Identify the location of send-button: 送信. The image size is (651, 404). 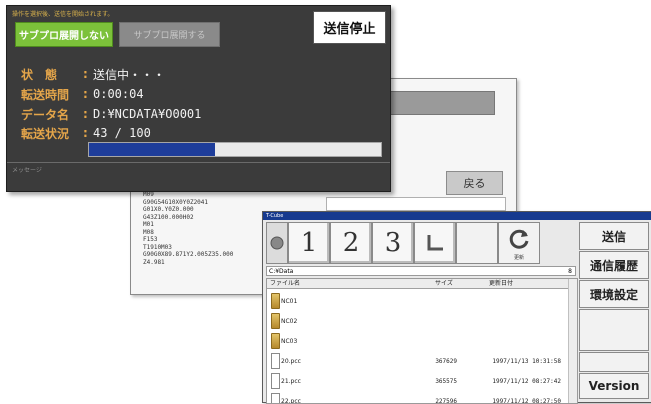
(614, 236).